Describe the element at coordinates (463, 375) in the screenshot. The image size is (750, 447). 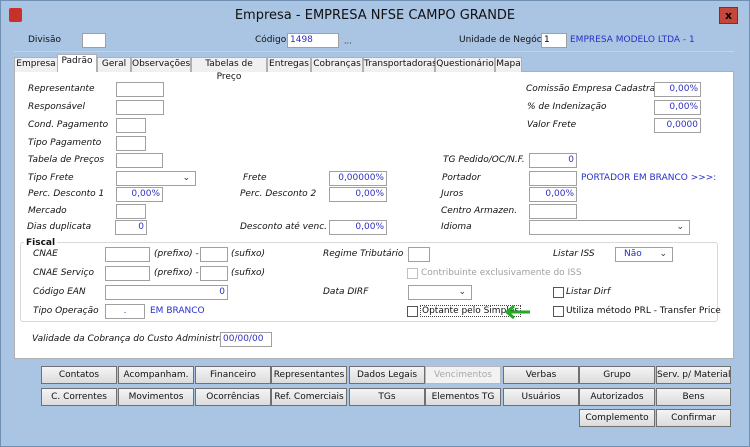
I see `vencimentos-button: Vencimentos` at that location.